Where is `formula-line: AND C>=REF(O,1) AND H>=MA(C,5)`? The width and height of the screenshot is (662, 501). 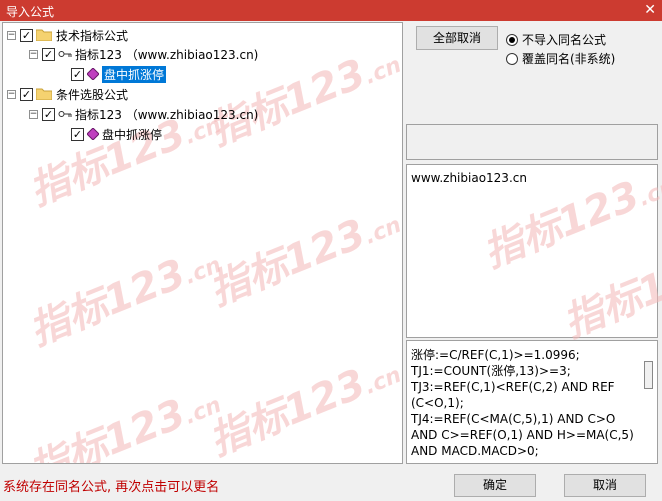
formula-line: AND C>=REF(O,1) AND H>=MA(C,5) is located at coordinates (522, 435).